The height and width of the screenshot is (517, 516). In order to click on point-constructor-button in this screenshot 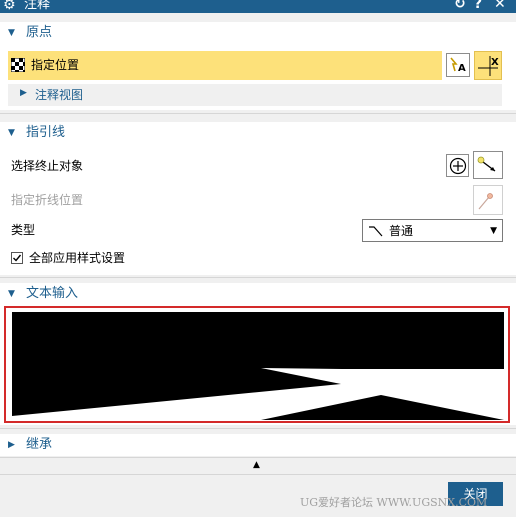, I will do `click(457, 165)`.